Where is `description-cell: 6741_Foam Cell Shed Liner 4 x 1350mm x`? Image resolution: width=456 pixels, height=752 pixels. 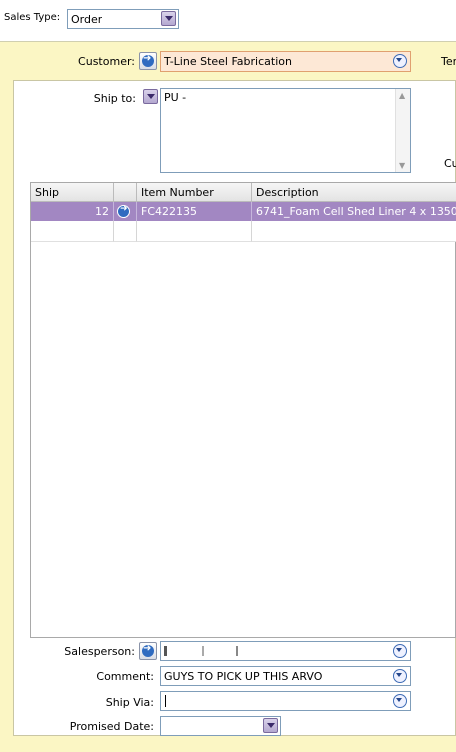 description-cell: 6741_Foam Cell Shed Liner 4 x 1350mm x is located at coordinates (354, 211).